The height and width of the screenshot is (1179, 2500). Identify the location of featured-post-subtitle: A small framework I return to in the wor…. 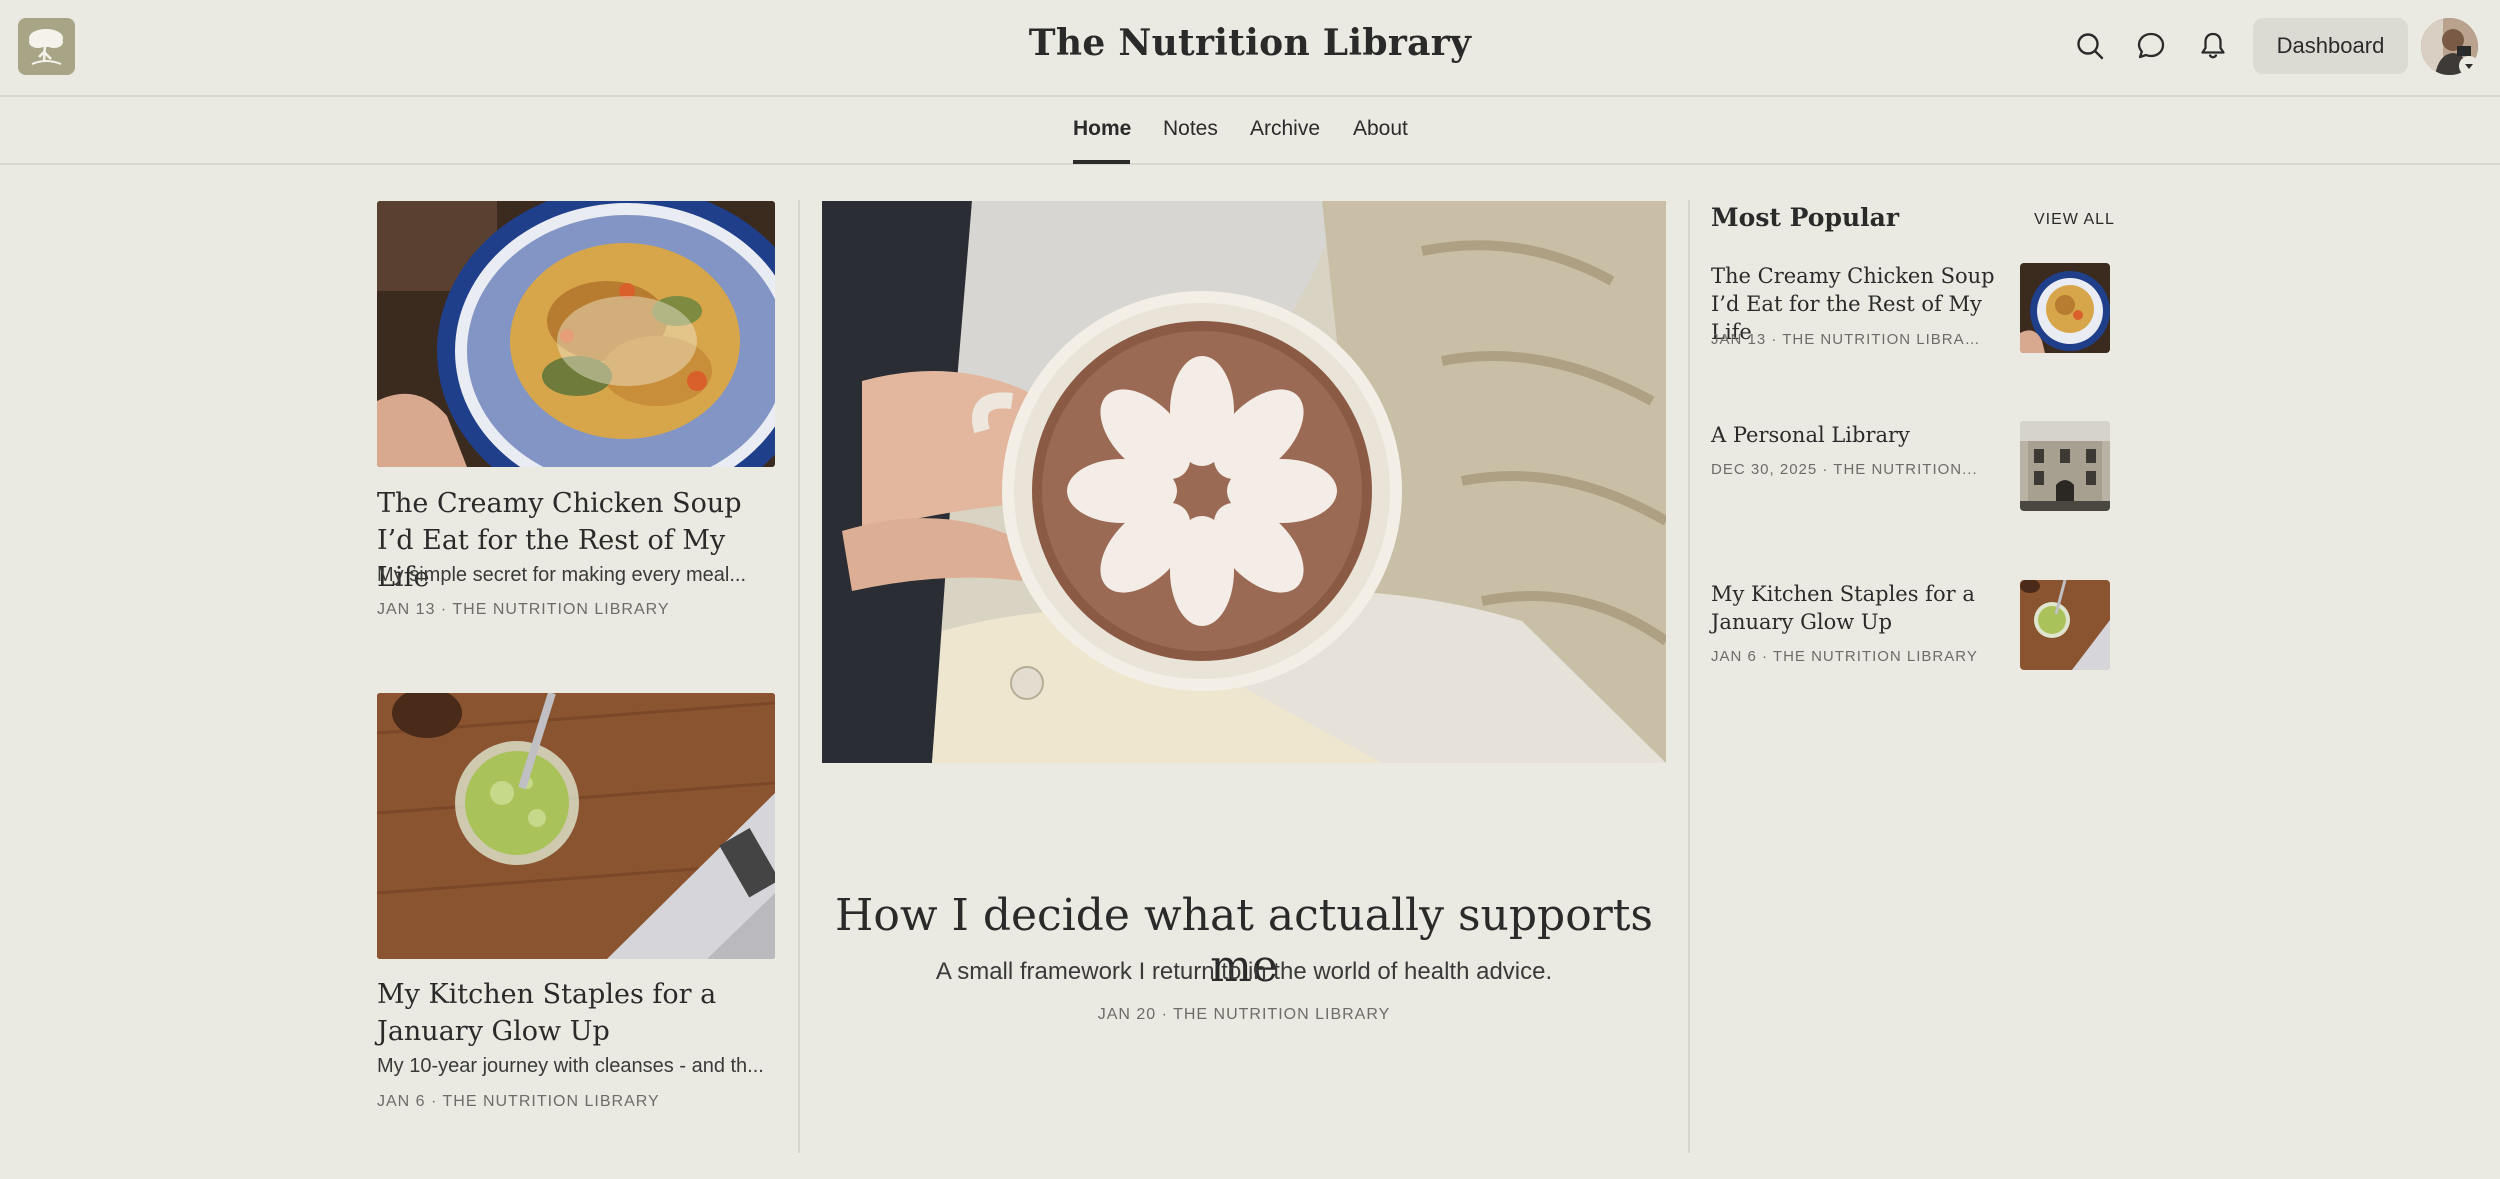
(1244, 971).